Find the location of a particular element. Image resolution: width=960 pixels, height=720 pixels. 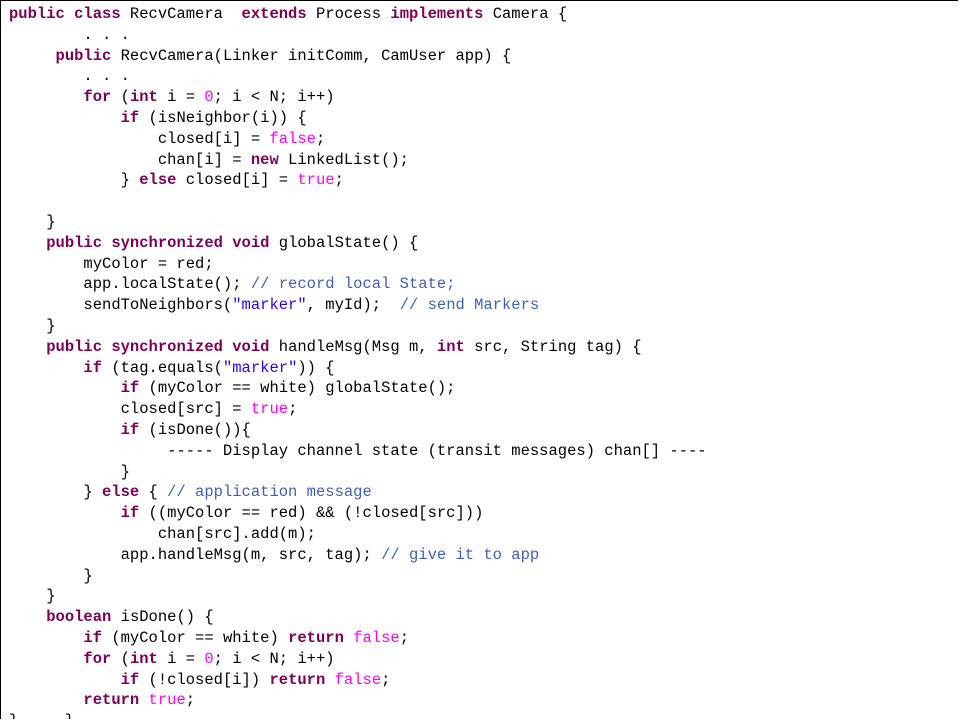

code-line: . . . is located at coordinates (358, 35).